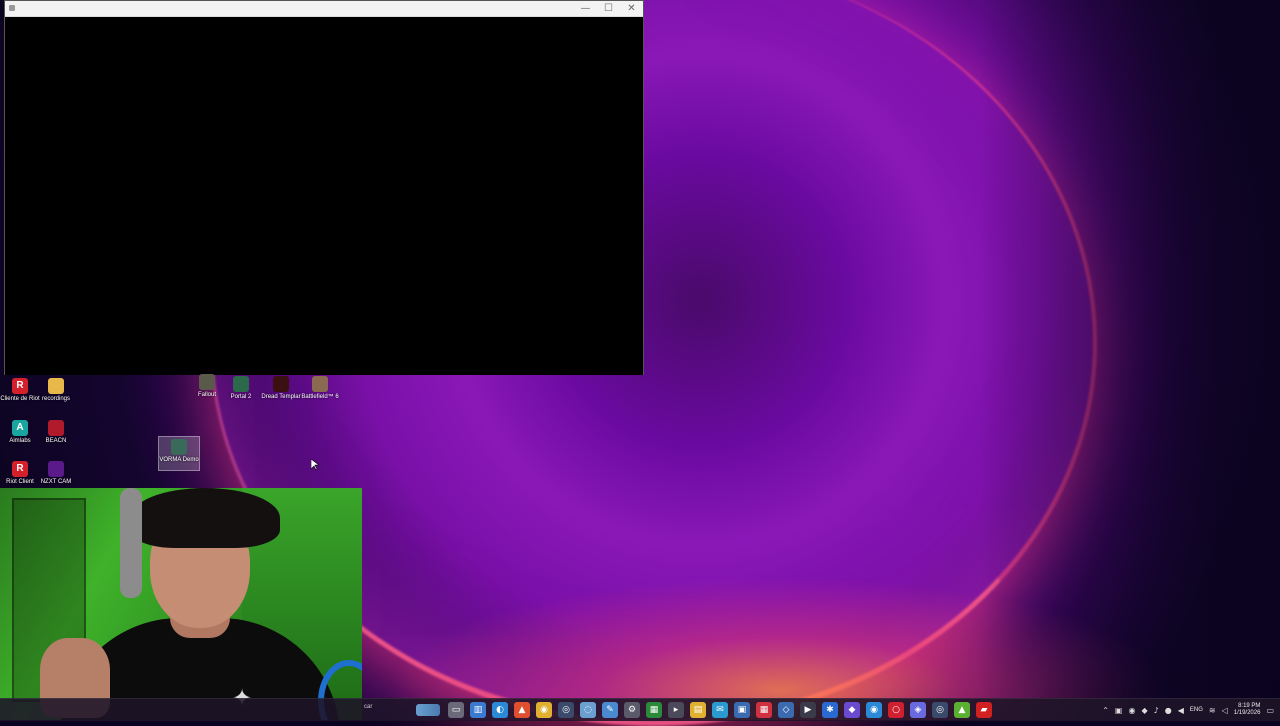  What do you see at coordinates (654, 710) in the screenshot?
I see `xbox-icon: ▦` at bounding box center [654, 710].